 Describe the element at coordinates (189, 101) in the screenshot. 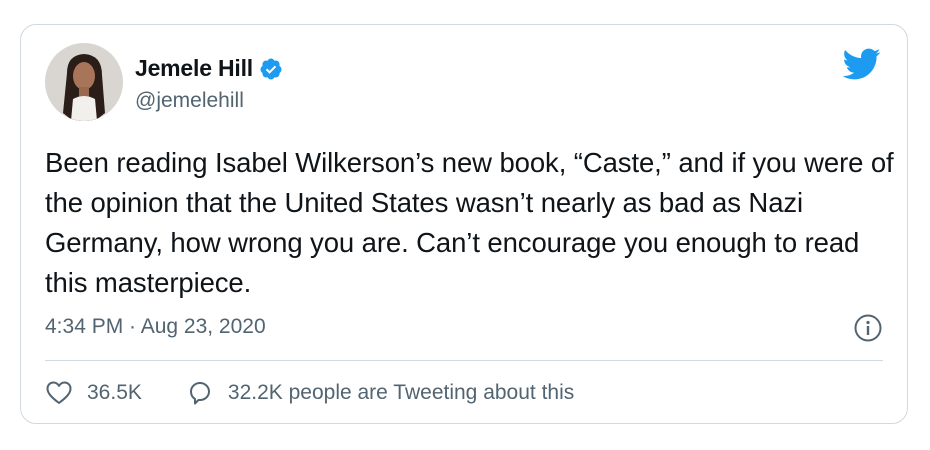

I see `author-handle: @jemelehill` at that location.